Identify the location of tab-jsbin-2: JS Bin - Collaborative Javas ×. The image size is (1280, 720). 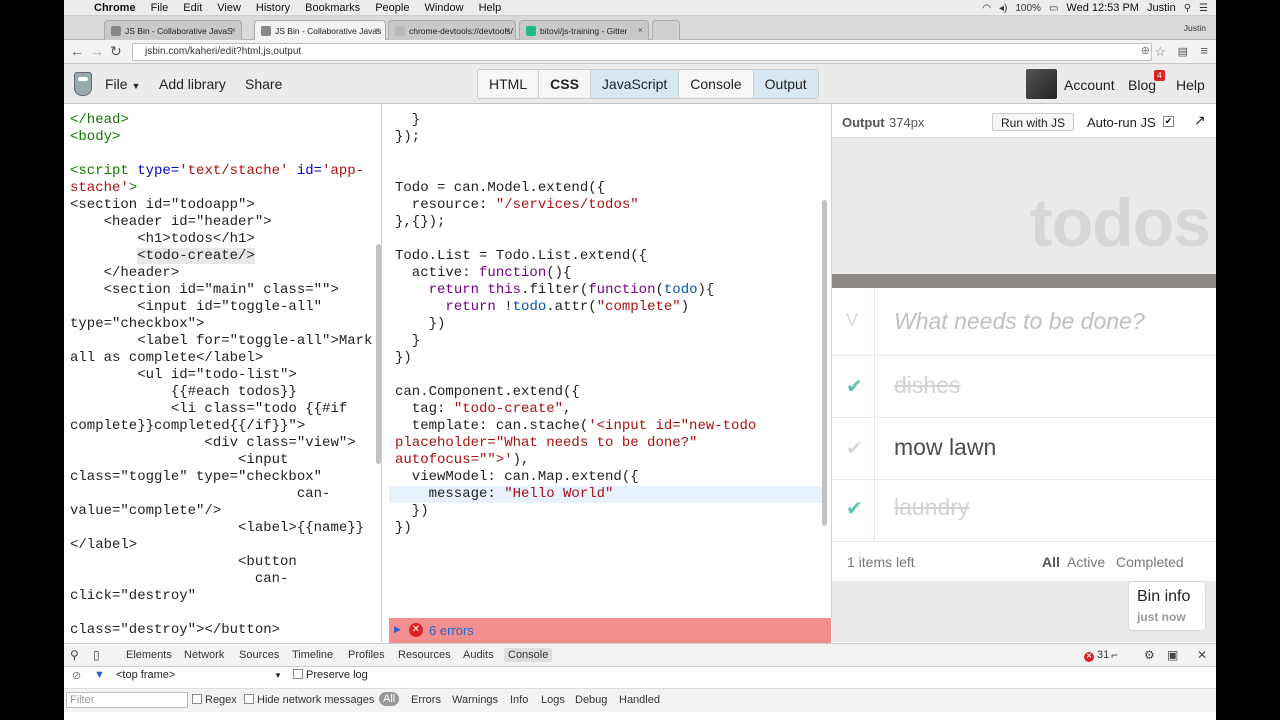
(320, 30).